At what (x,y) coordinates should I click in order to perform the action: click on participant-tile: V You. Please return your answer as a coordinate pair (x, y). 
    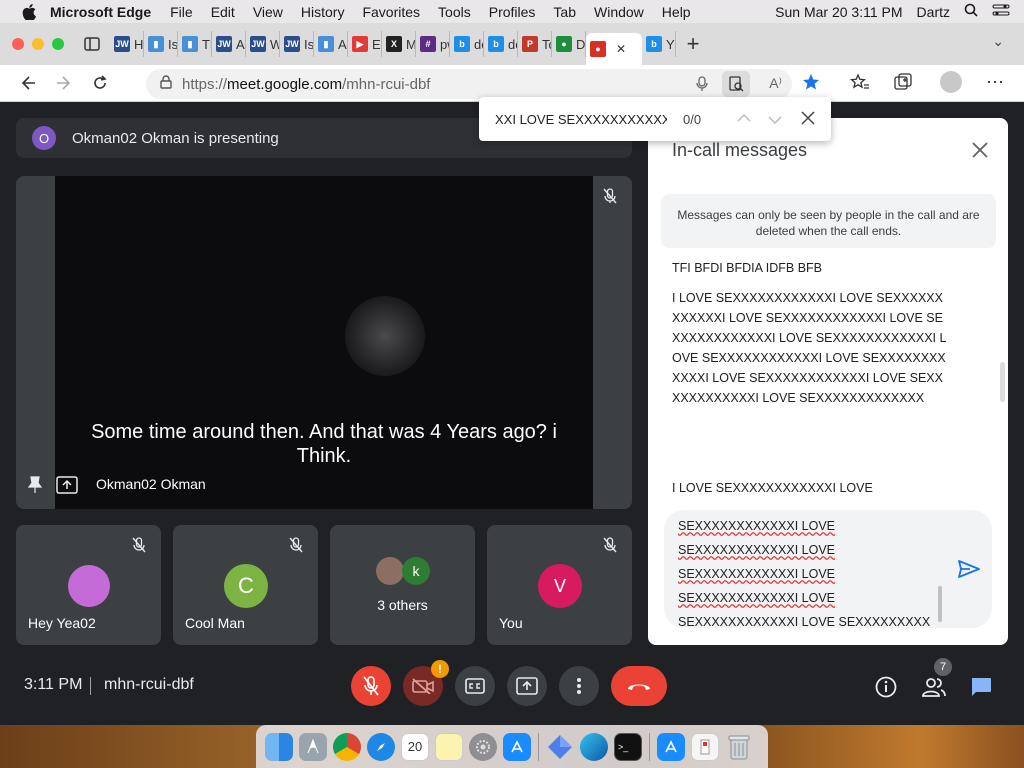
    Looking at the image, I should click on (559, 585).